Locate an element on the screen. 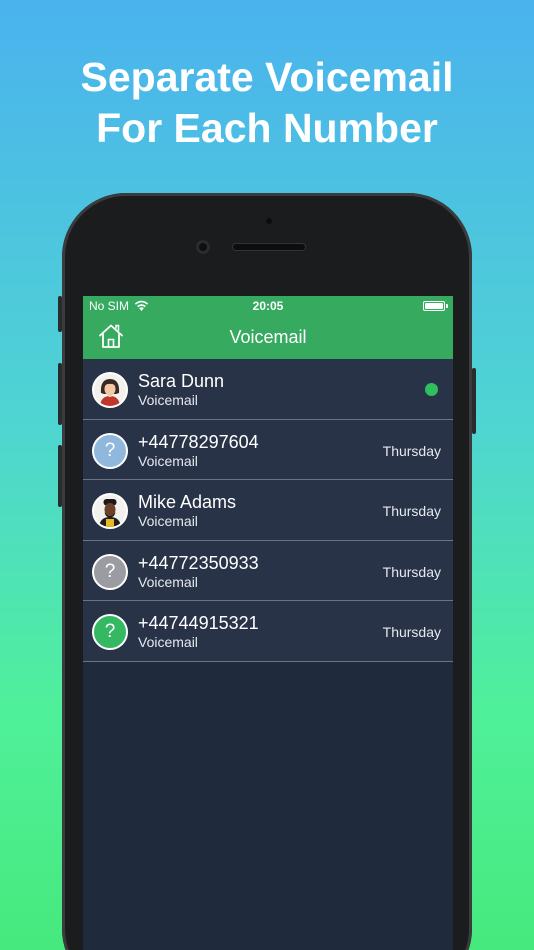  earpiece-speaker is located at coordinates (269, 247).